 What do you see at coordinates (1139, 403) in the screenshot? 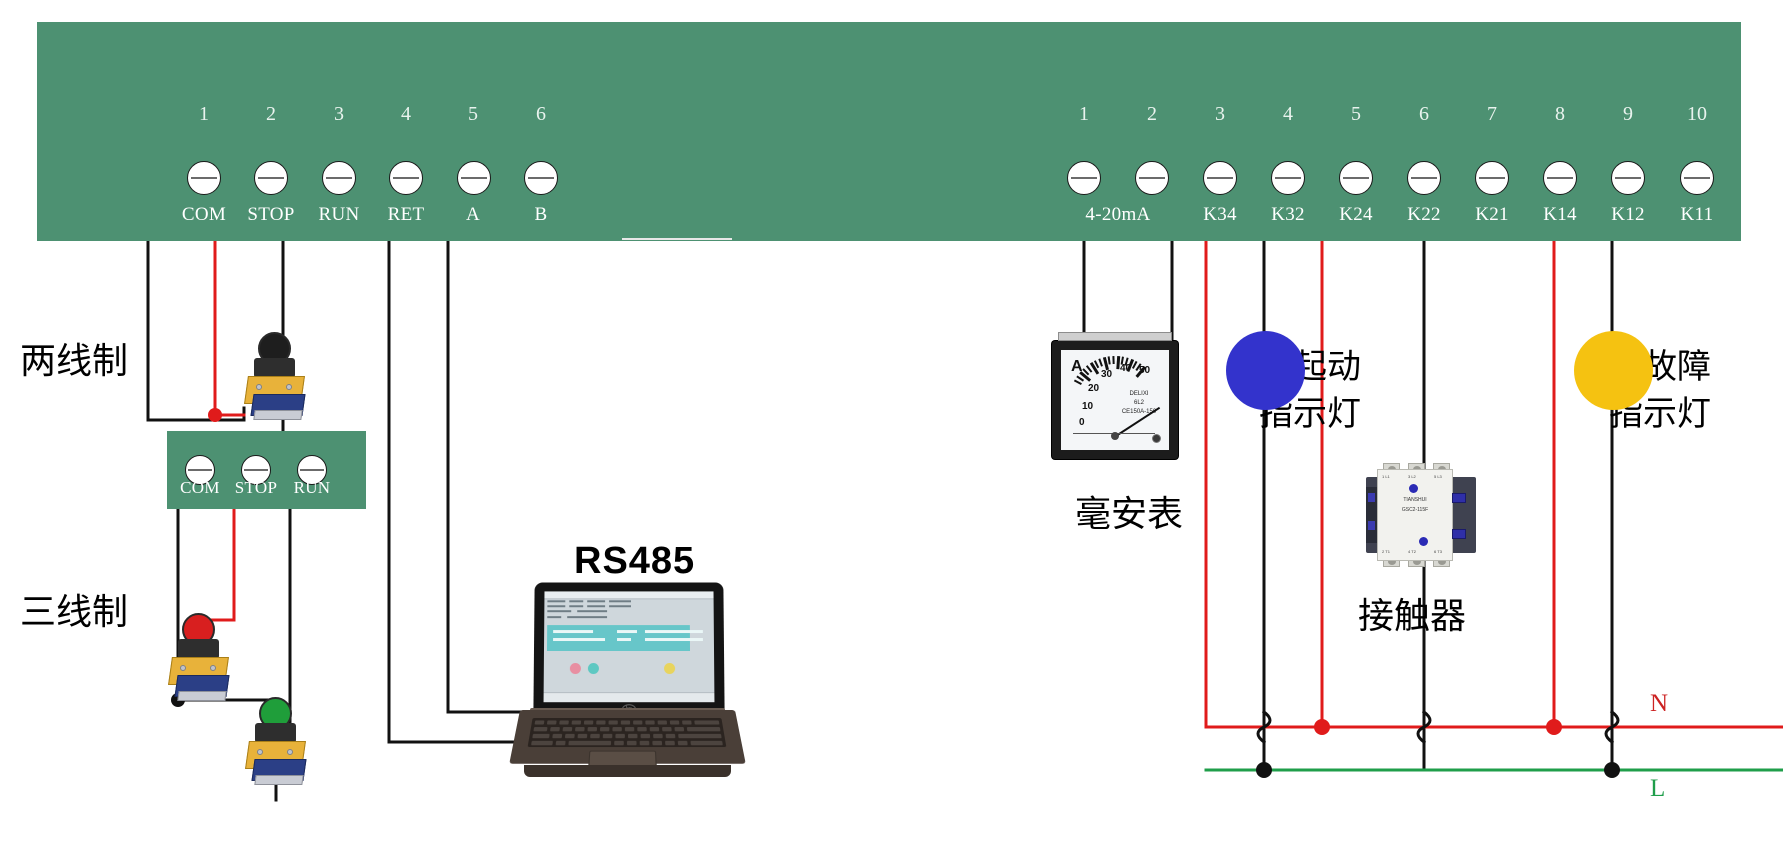
I see `meter-brand: DELIXI 6L2 CE150A-150` at bounding box center [1139, 403].